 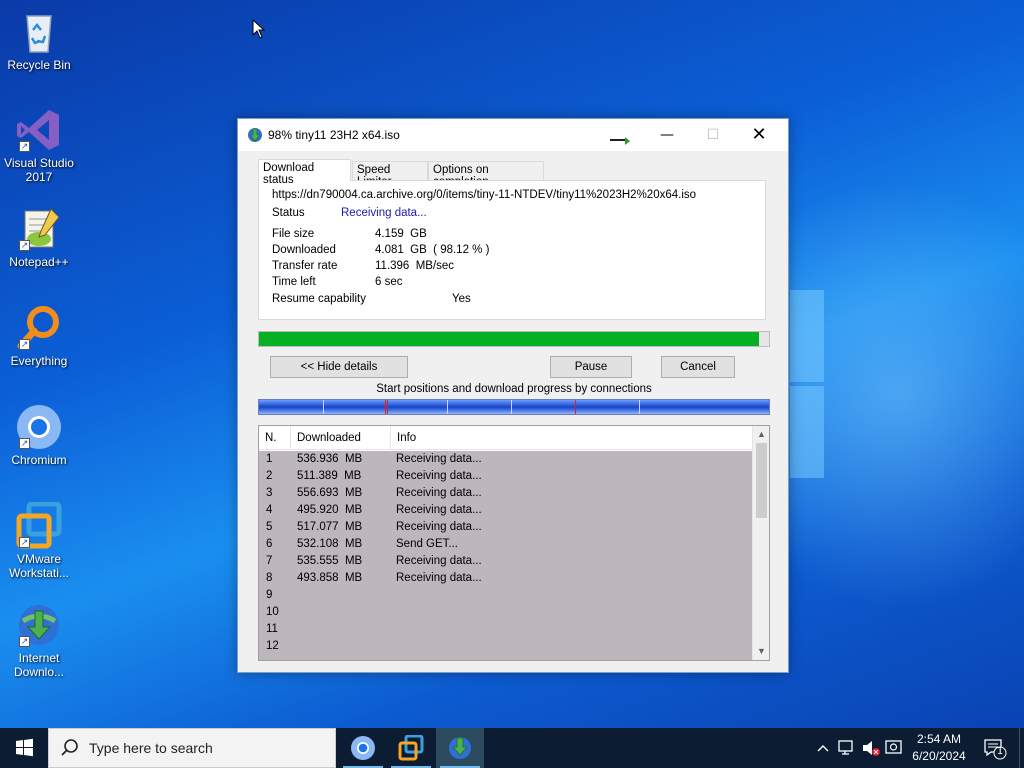 I want to click on column-header-number: N., so click(x=275, y=438).